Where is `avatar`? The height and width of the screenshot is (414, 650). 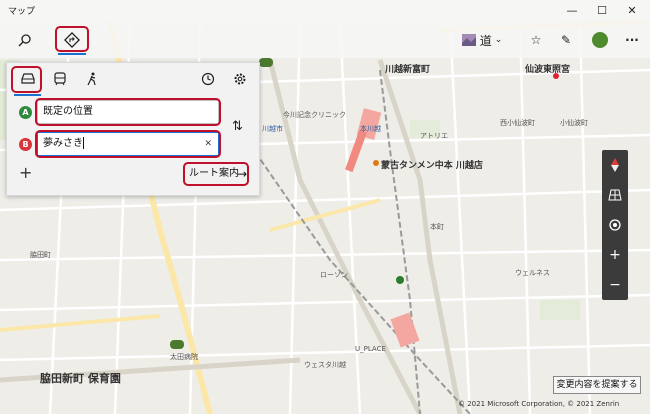 avatar is located at coordinates (600, 40).